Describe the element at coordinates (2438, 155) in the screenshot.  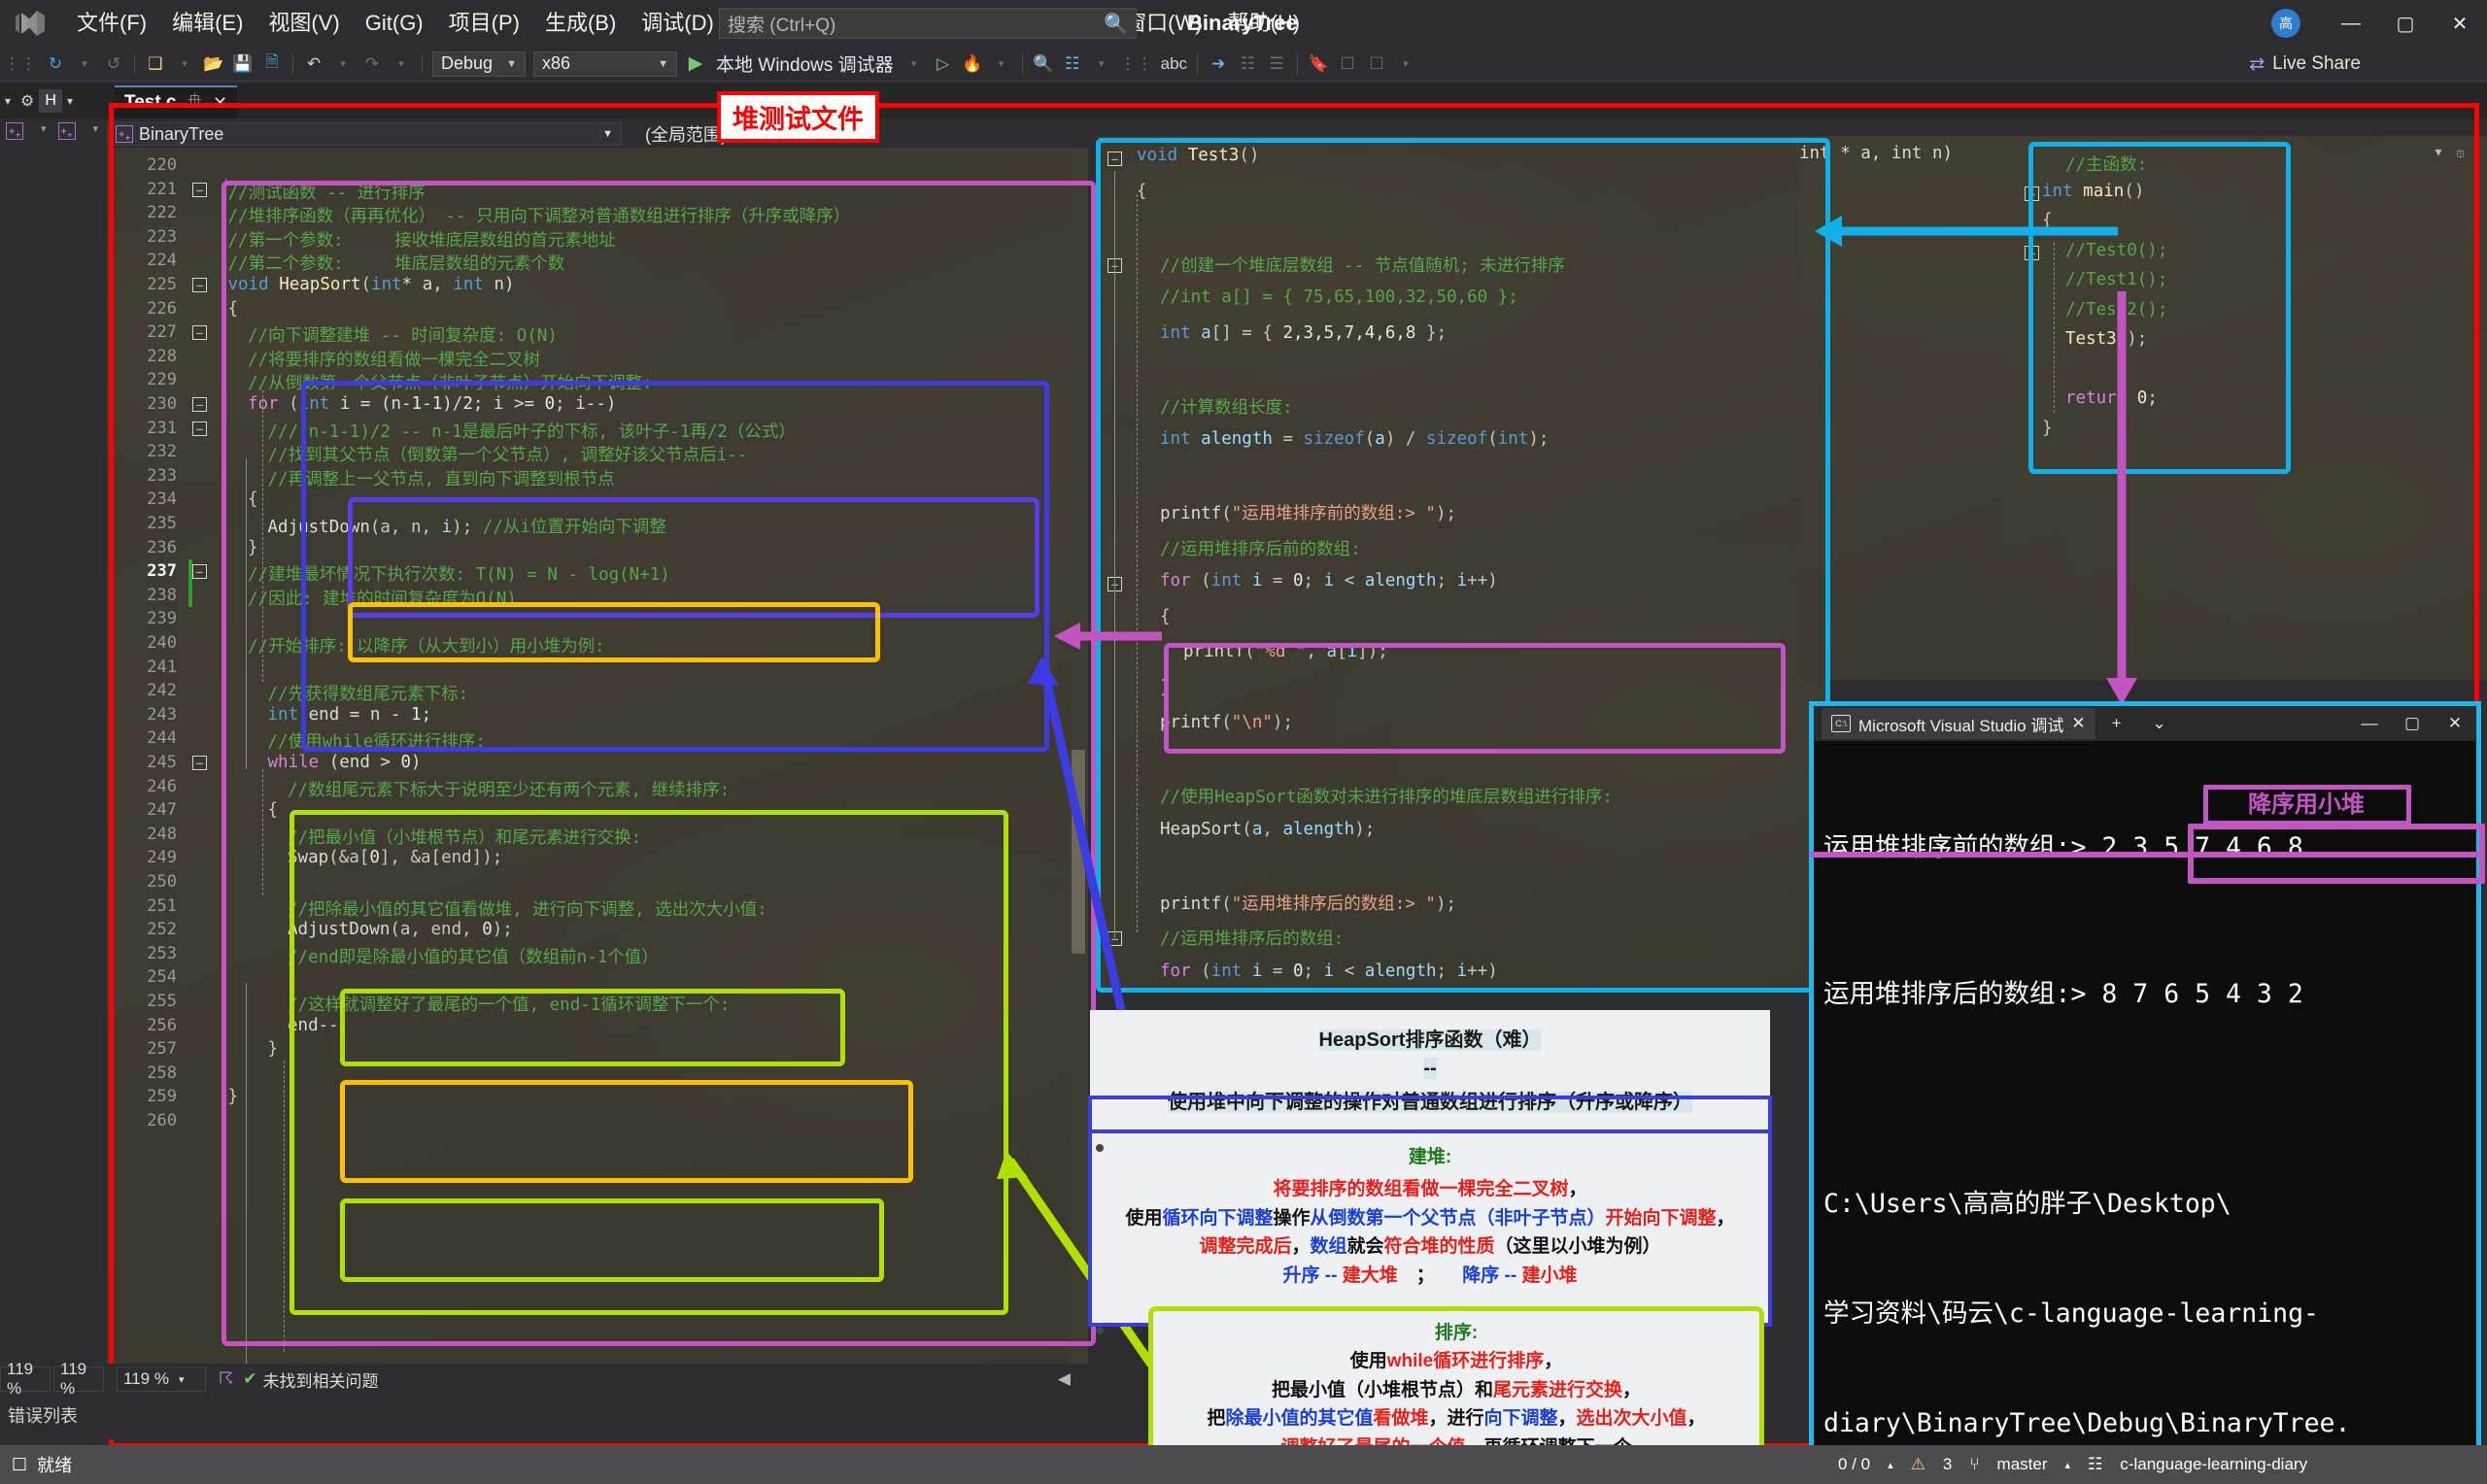
I see `chevron-down-icon-e3: ▾` at that location.